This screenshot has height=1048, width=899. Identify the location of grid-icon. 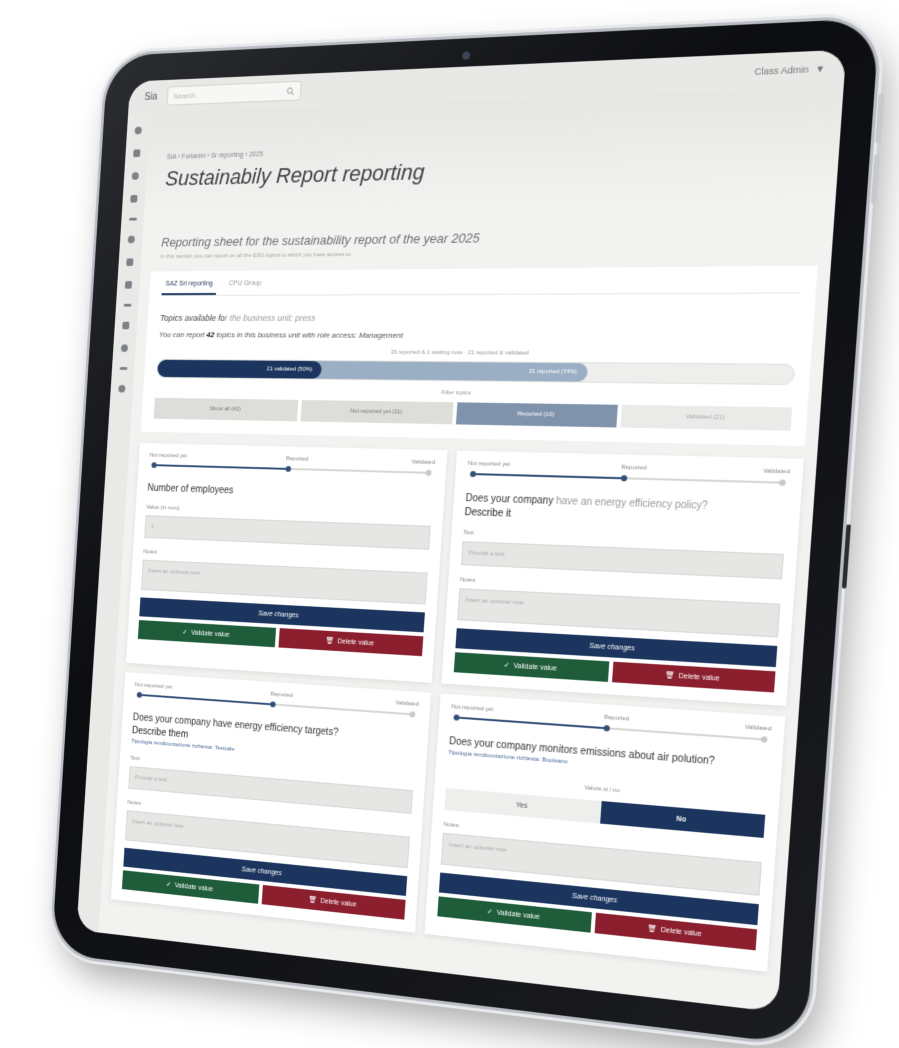
(137, 153).